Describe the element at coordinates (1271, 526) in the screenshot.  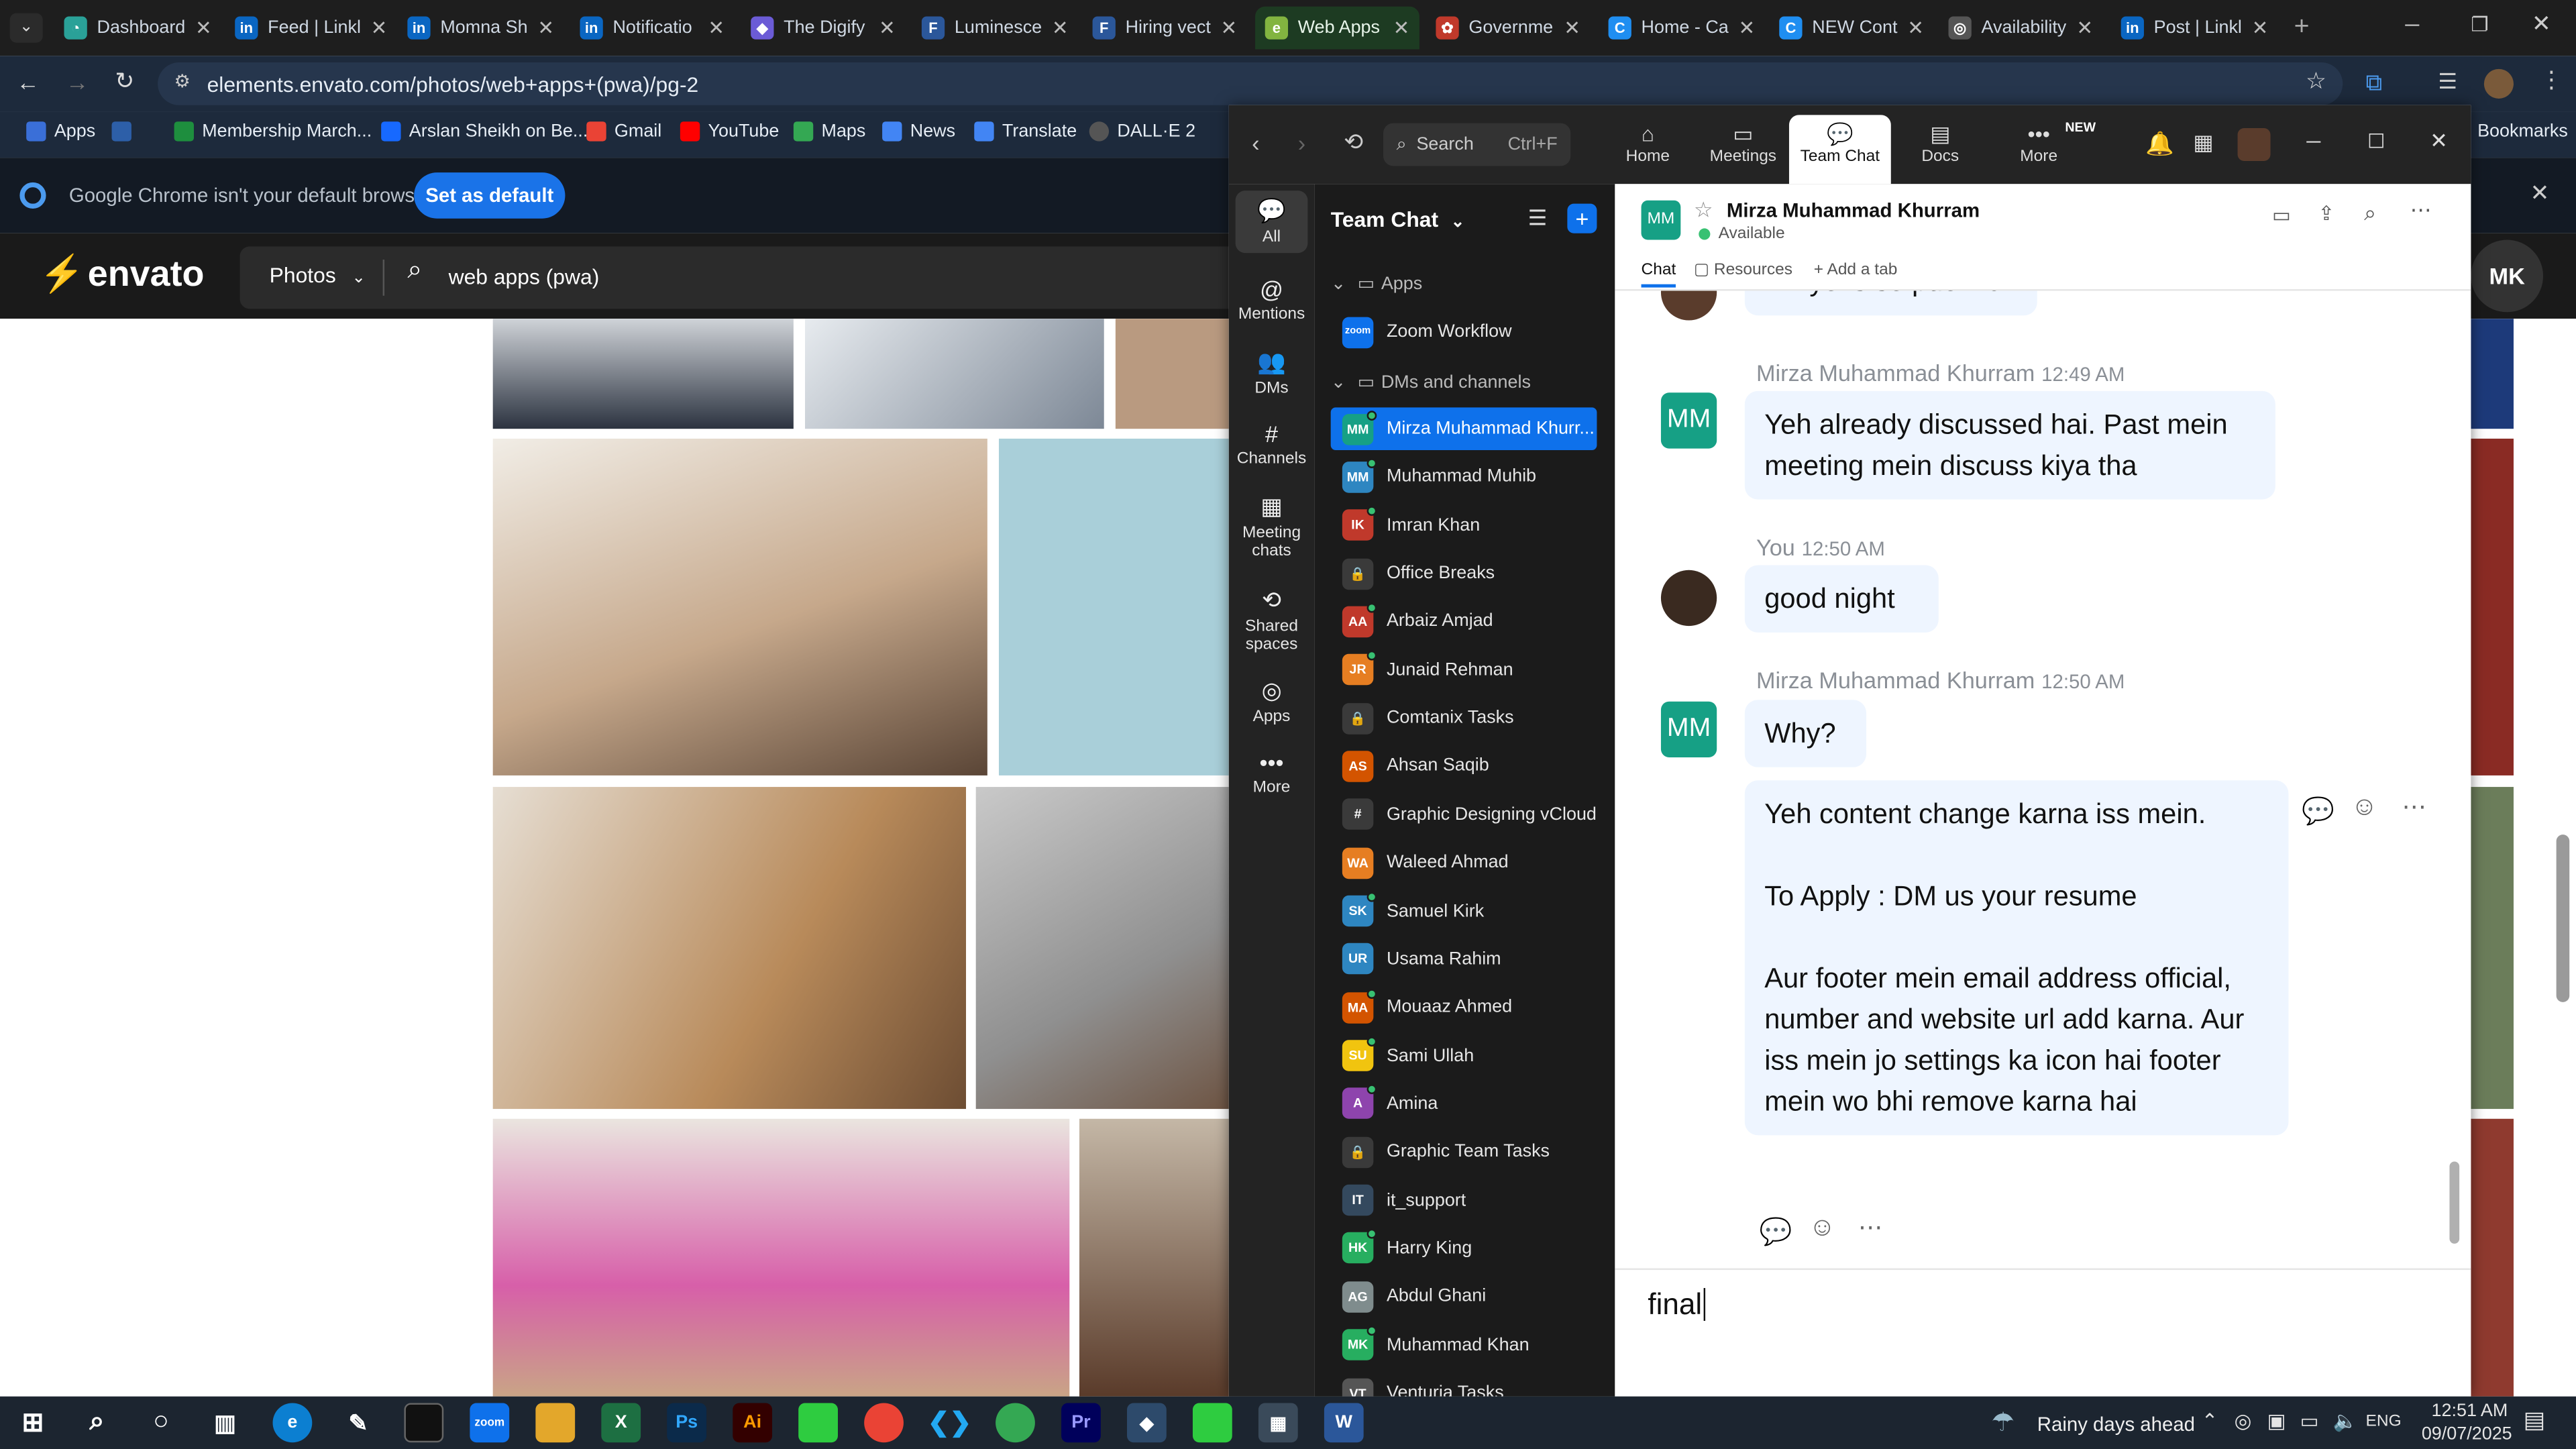
I see `rail-item-meeting-chats: ▦ Meeting chats` at that location.